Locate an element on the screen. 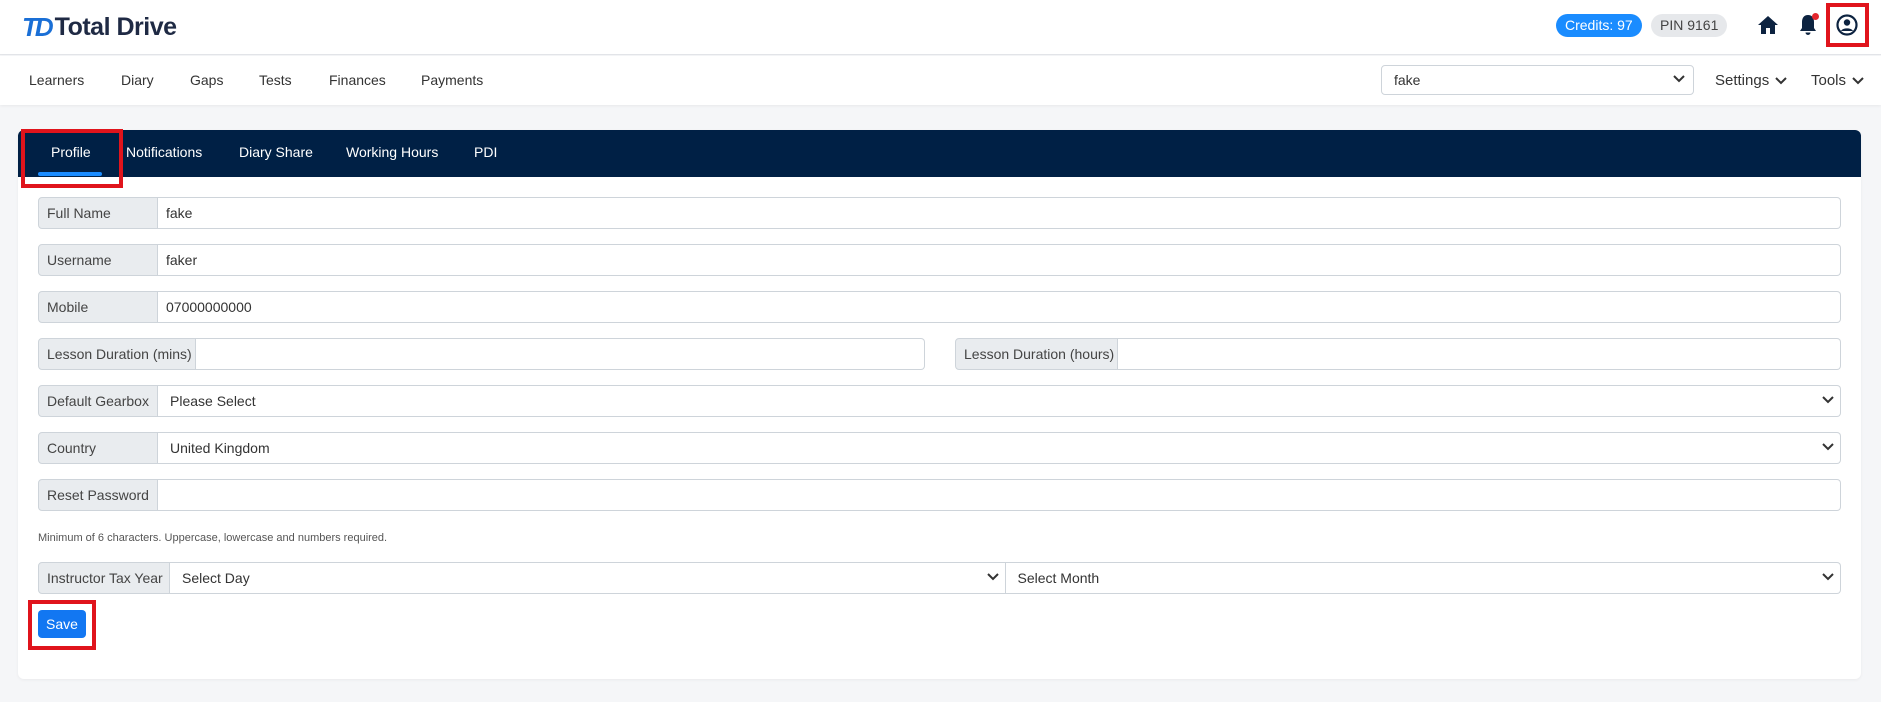 The height and width of the screenshot is (702, 1881). lesson-hours-row: Lesson Duration (hours) is located at coordinates (1398, 354).